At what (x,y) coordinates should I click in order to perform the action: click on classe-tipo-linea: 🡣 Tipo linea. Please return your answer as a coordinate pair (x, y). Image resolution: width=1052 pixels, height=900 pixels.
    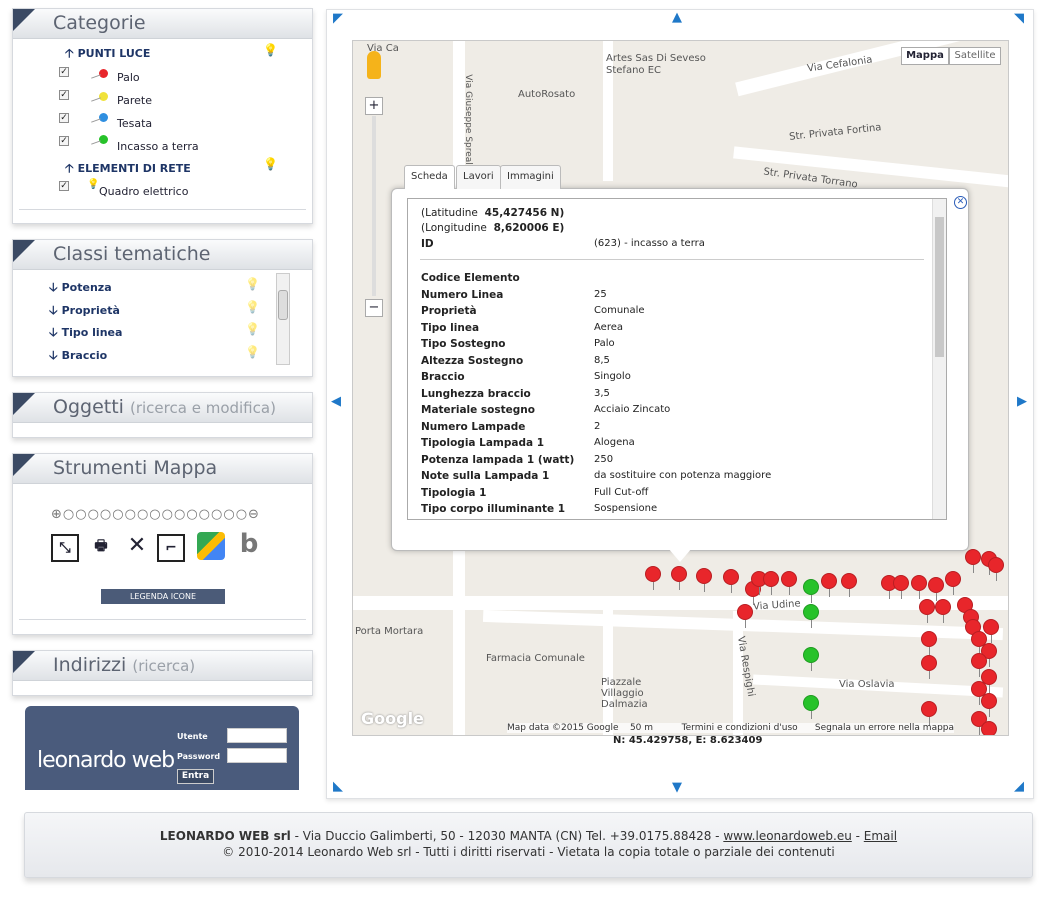
    Looking at the image, I should click on (85, 333).